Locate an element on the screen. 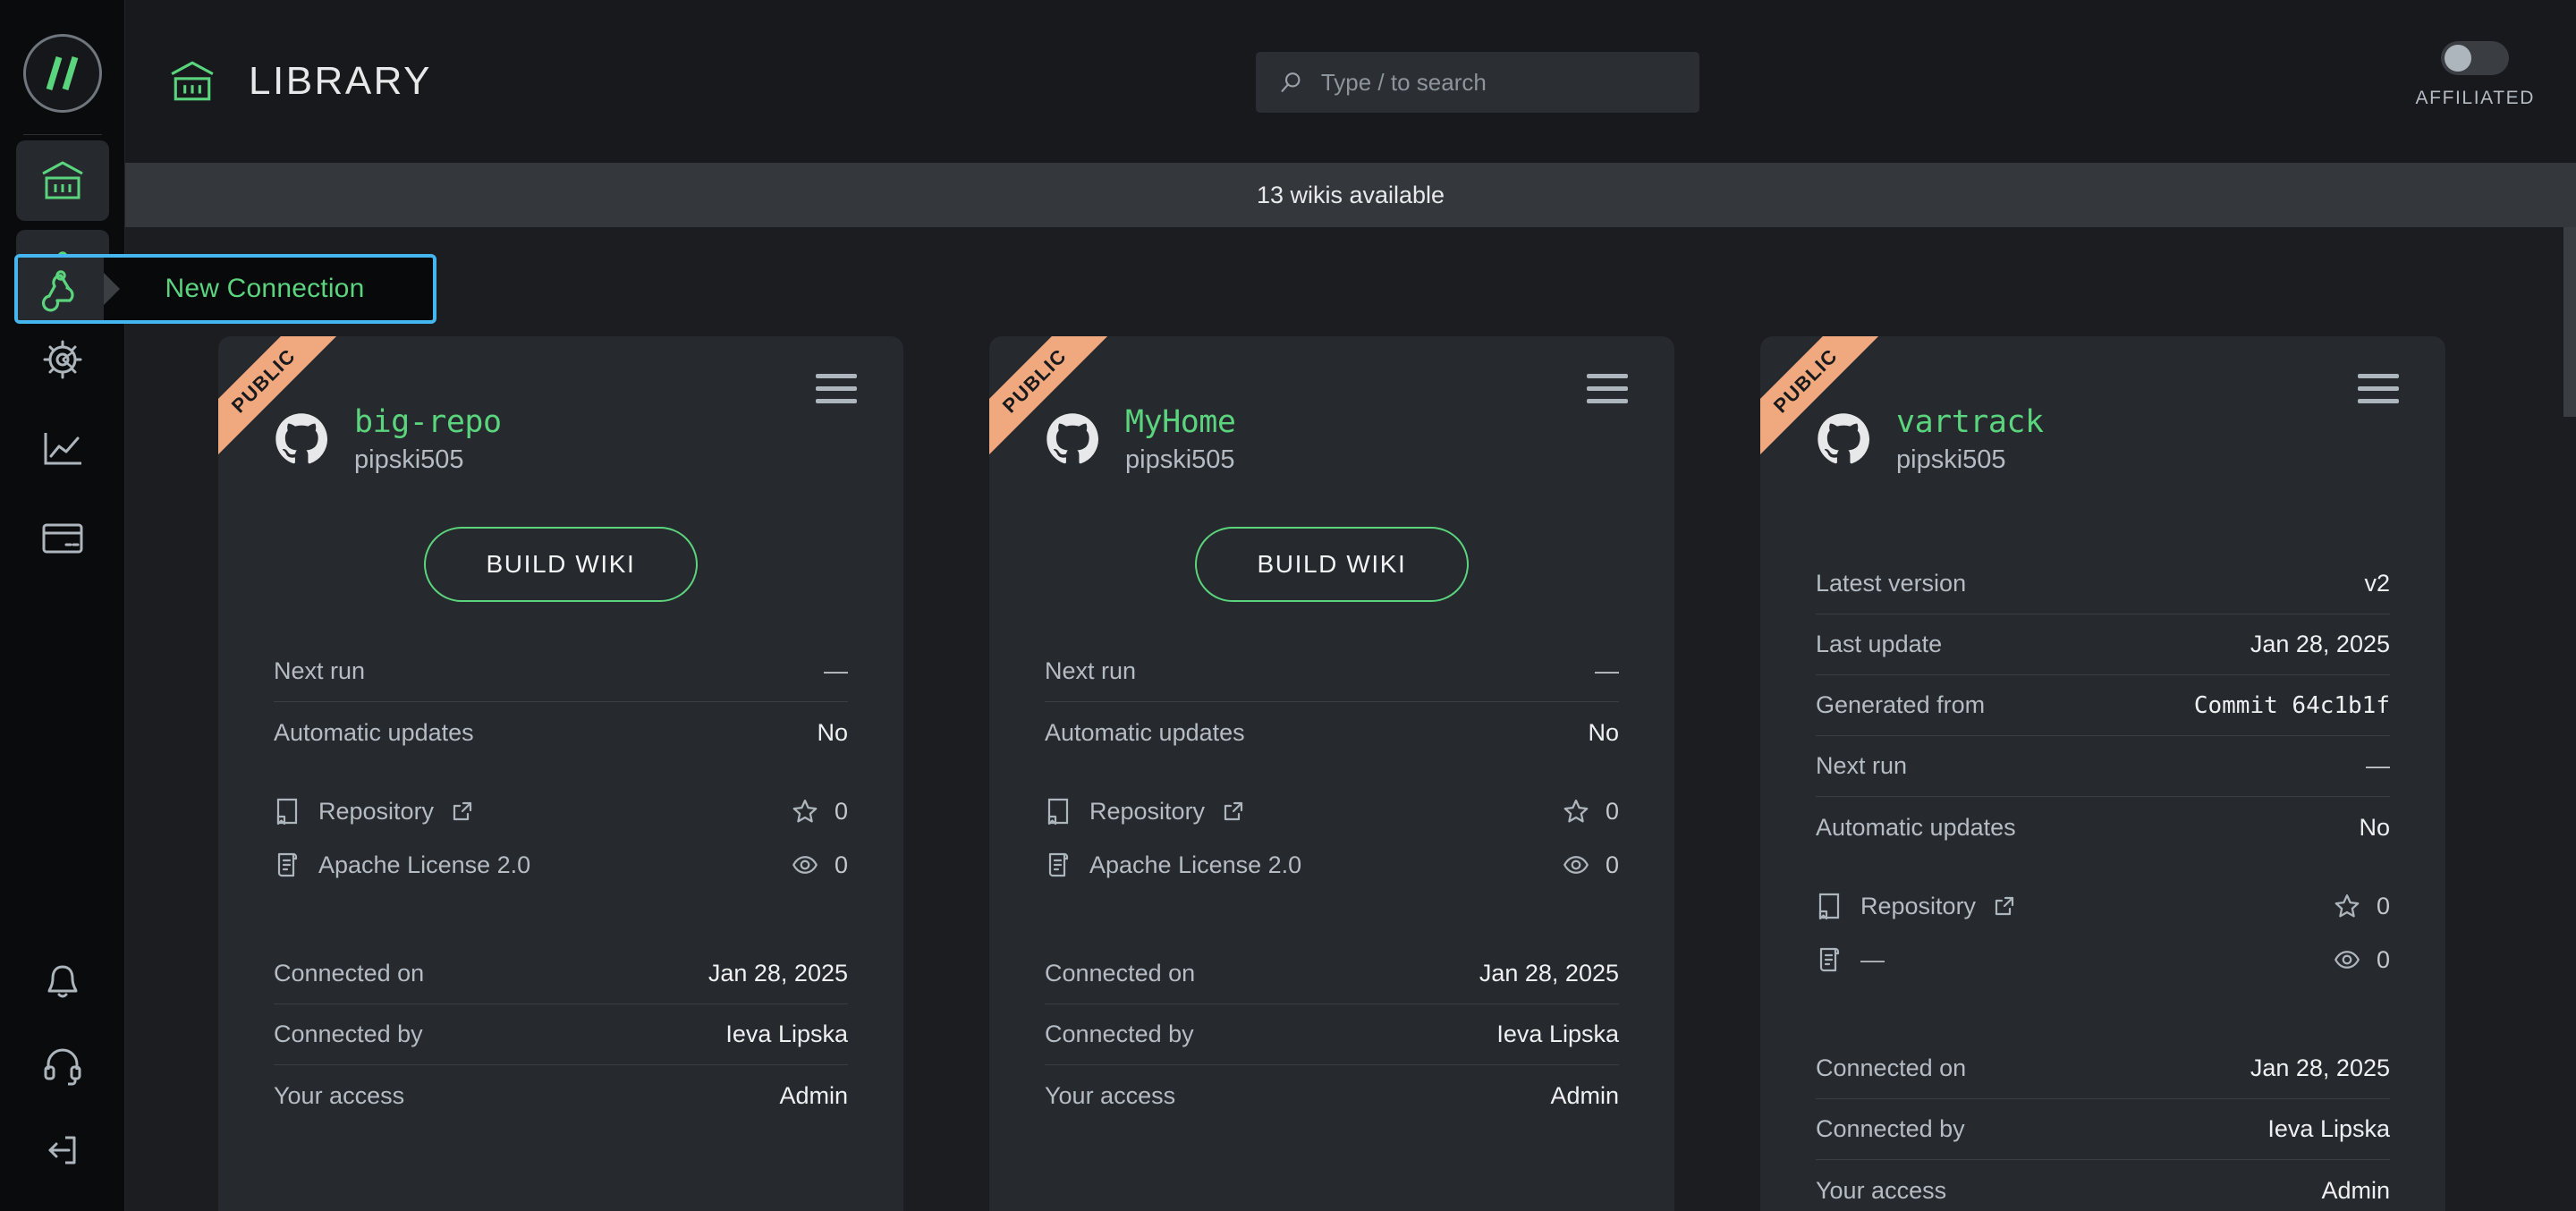 This screenshot has height=1211, width=2576. stars-count: 0 is located at coordinates (841, 811).